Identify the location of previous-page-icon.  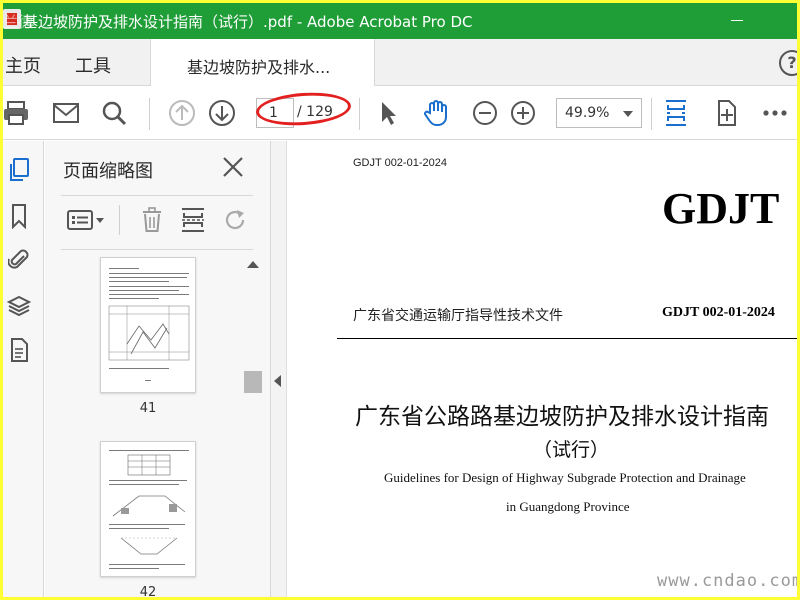
(182, 113).